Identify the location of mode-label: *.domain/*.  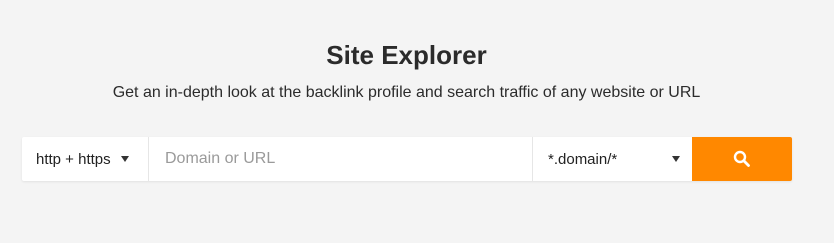
(583, 159).